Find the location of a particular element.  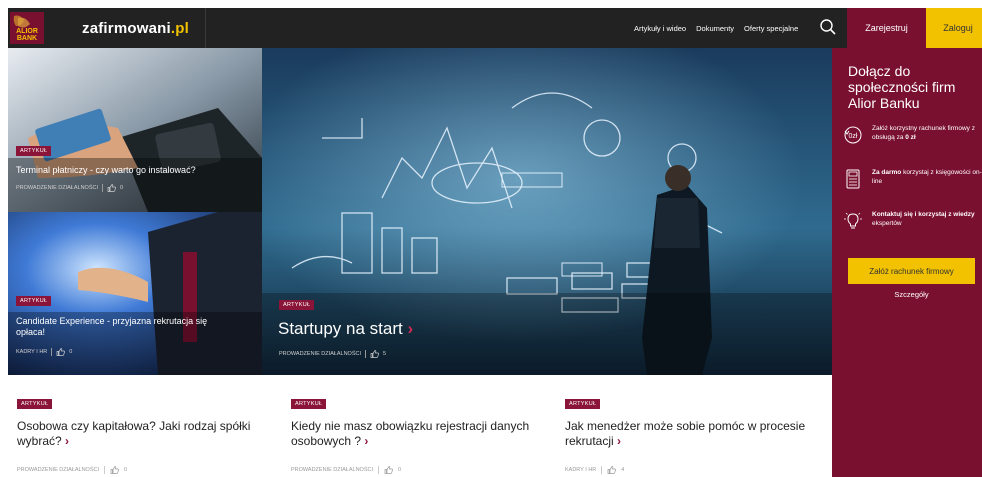

details-link: Szczegóły is located at coordinates (911, 294).